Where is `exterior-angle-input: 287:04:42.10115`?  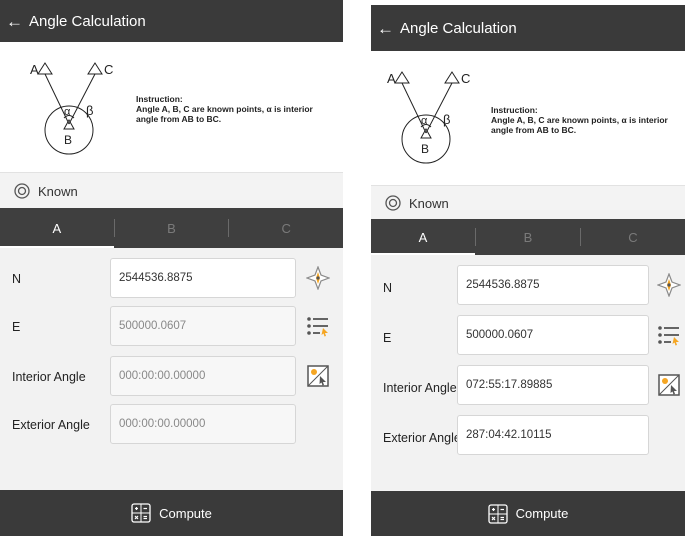 exterior-angle-input: 287:04:42.10115 is located at coordinates (553, 435).